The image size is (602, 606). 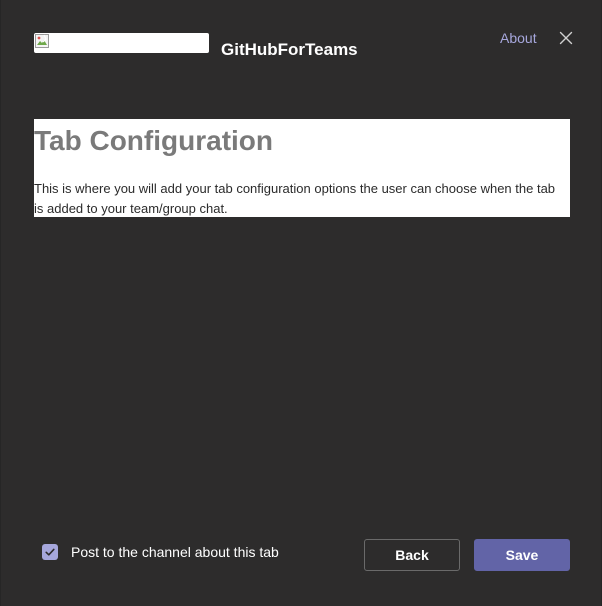 I want to click on about-link: About, so click(x=518, y=38).